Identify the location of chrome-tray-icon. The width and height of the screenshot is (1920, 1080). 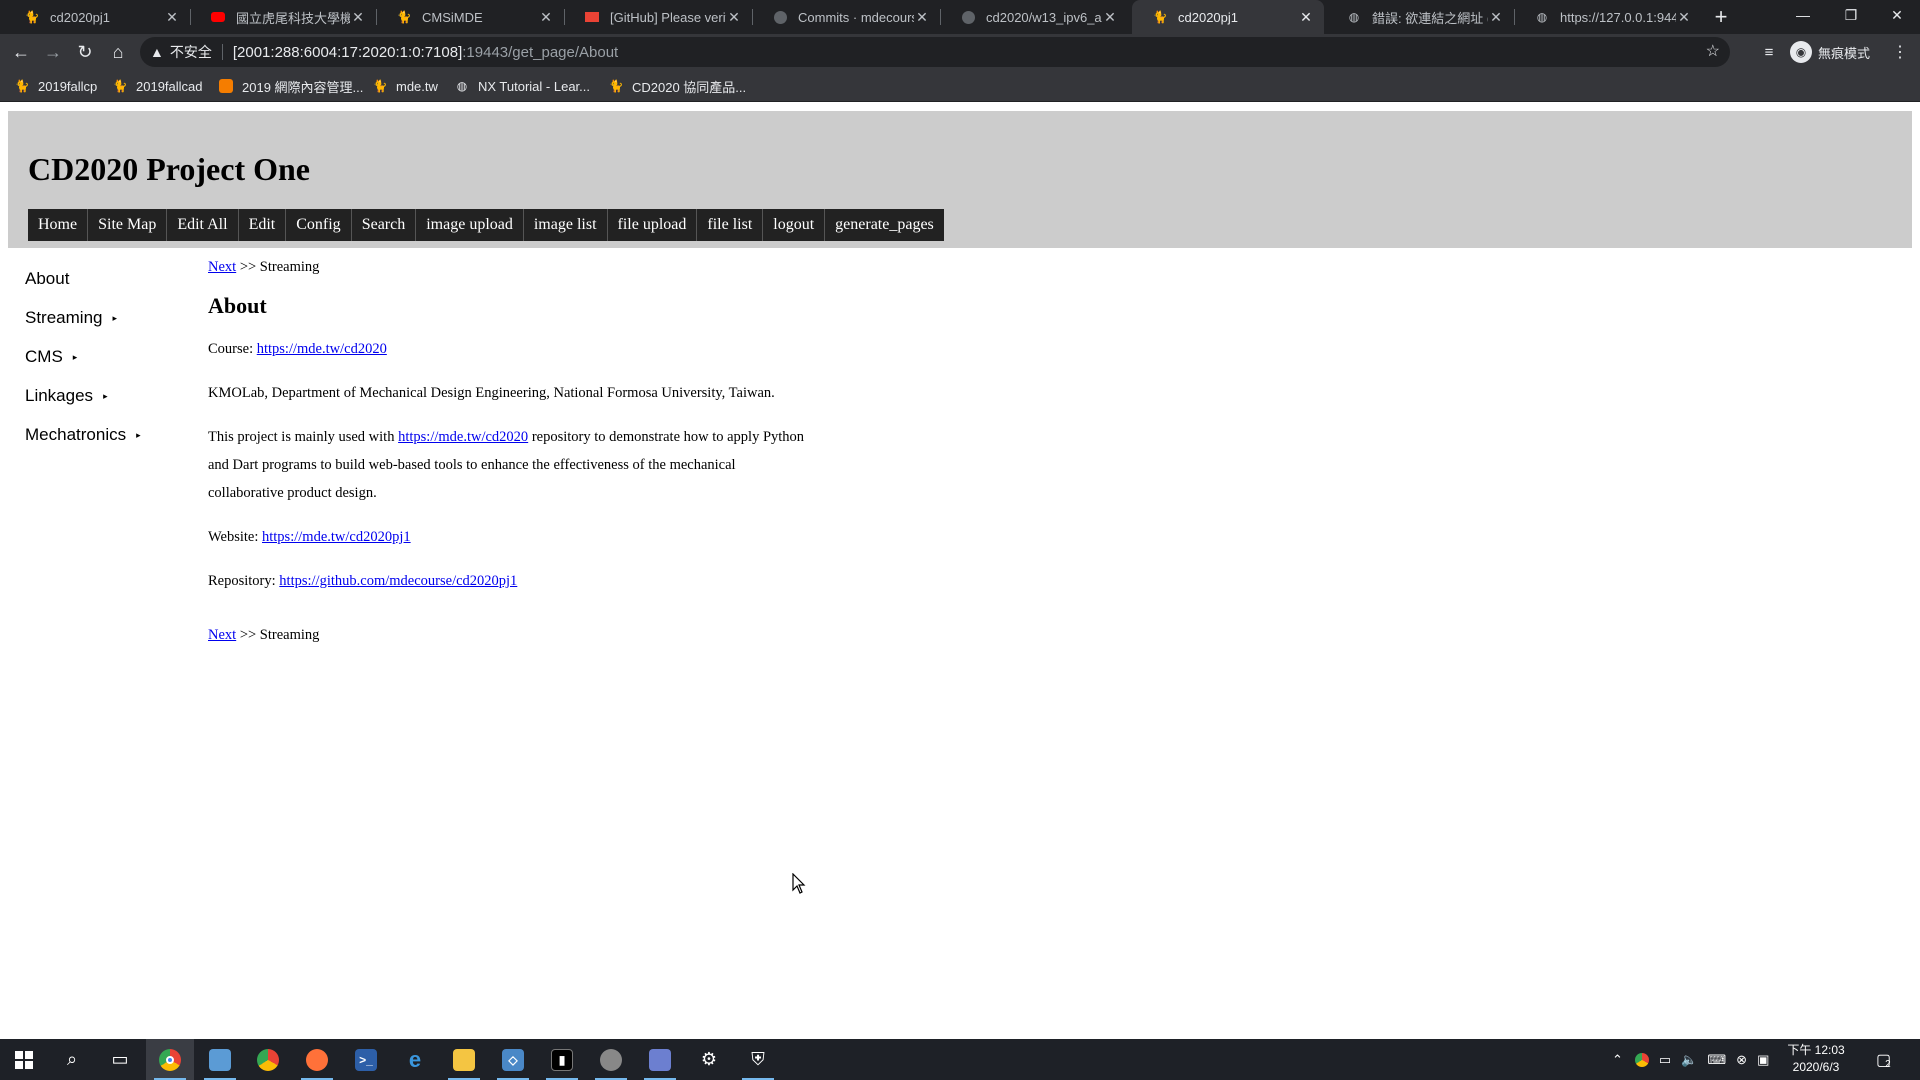
(1641, 1059).